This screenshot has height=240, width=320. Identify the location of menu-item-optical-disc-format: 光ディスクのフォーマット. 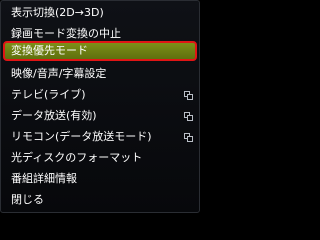
(100, 158).